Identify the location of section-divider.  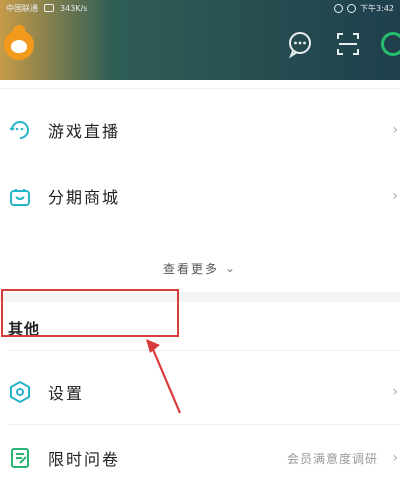
(204, 350).